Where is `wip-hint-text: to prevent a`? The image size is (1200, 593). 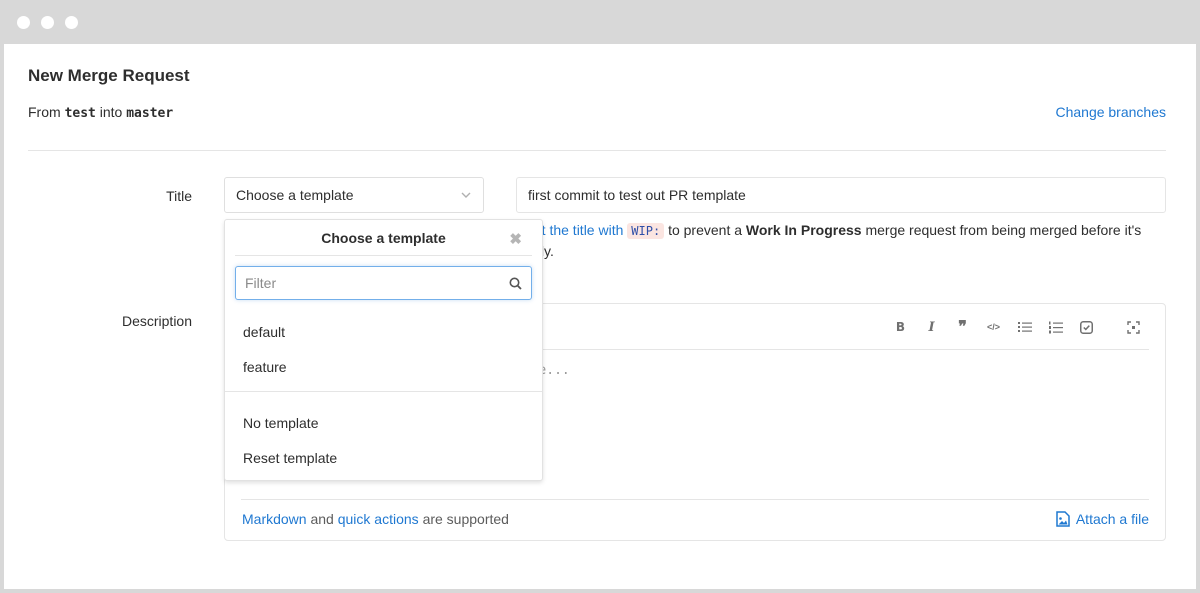
wip-hint-text: to prevent a is located at coordinates (705, 230).